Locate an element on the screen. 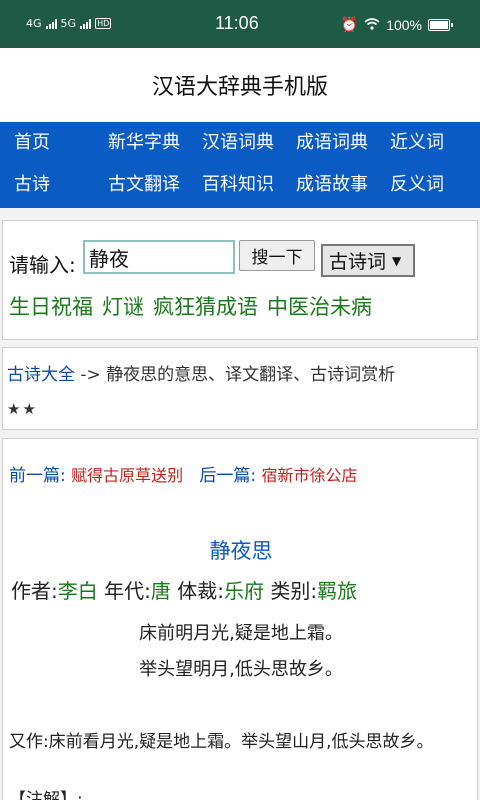 The image size is (480, 800). breadcrumb-current: 静夜思的意思、译文翻译、古诗词赏析 is located at coordinates (251, 375).